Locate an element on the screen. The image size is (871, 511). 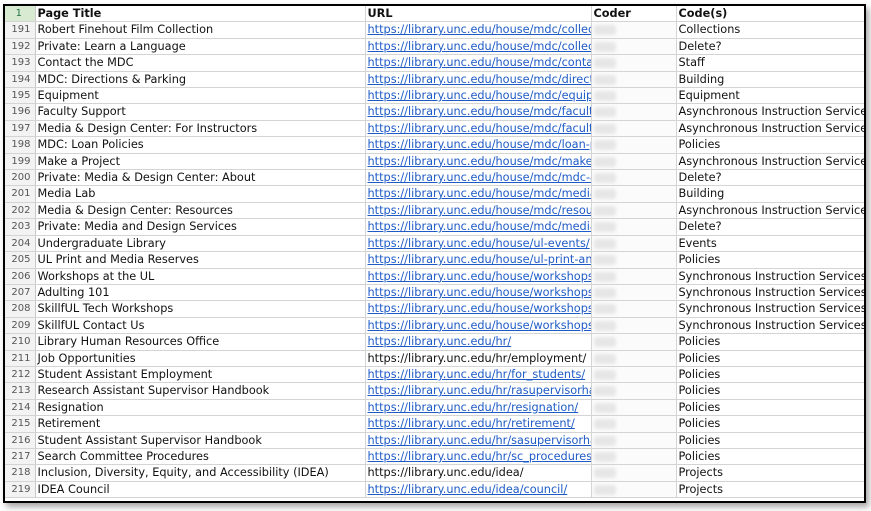
cell-url: https://library.unc.edu/hr/ is located at coordinates (478, 342).